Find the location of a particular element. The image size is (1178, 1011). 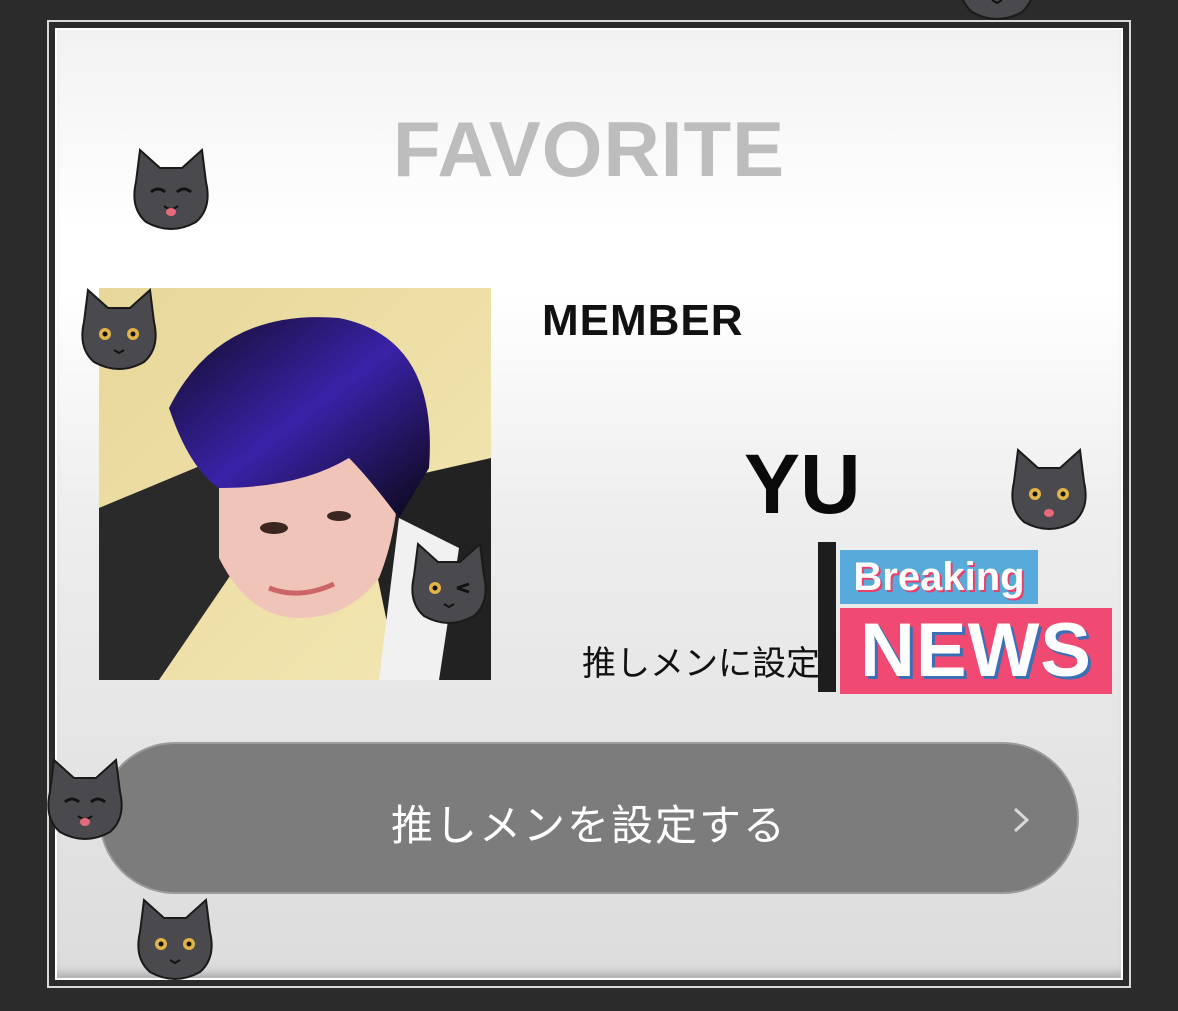

member-name: YU is located at coordinates (802, 484).